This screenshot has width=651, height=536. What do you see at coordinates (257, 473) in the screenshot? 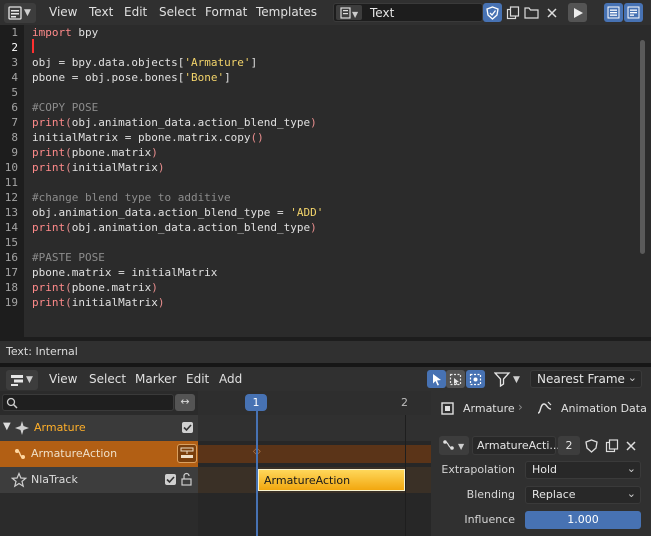
I see `playhead-line` at bounding box center [257, 473].